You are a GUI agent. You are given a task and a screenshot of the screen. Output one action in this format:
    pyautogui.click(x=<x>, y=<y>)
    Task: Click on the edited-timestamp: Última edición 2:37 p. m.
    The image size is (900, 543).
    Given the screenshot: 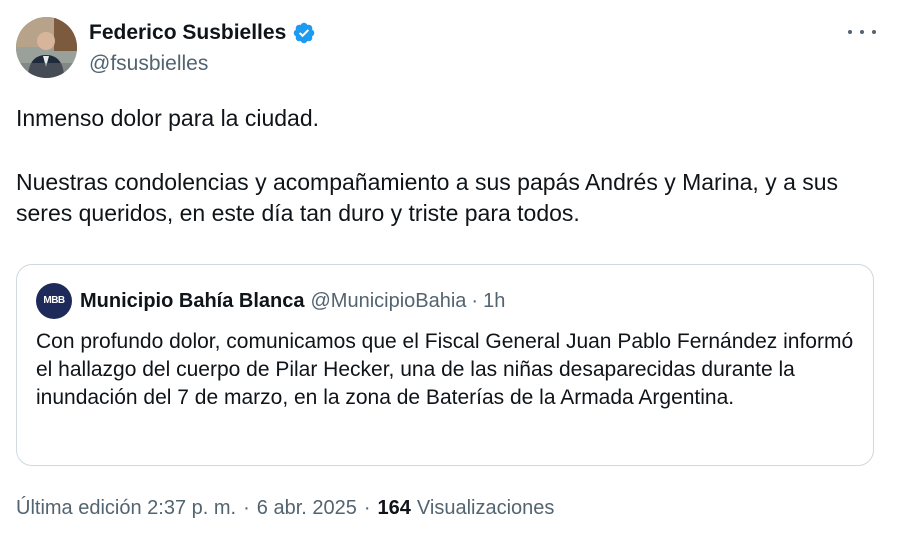 What is the action you would take?
    pyautogui.click(x=126, y=508)
    